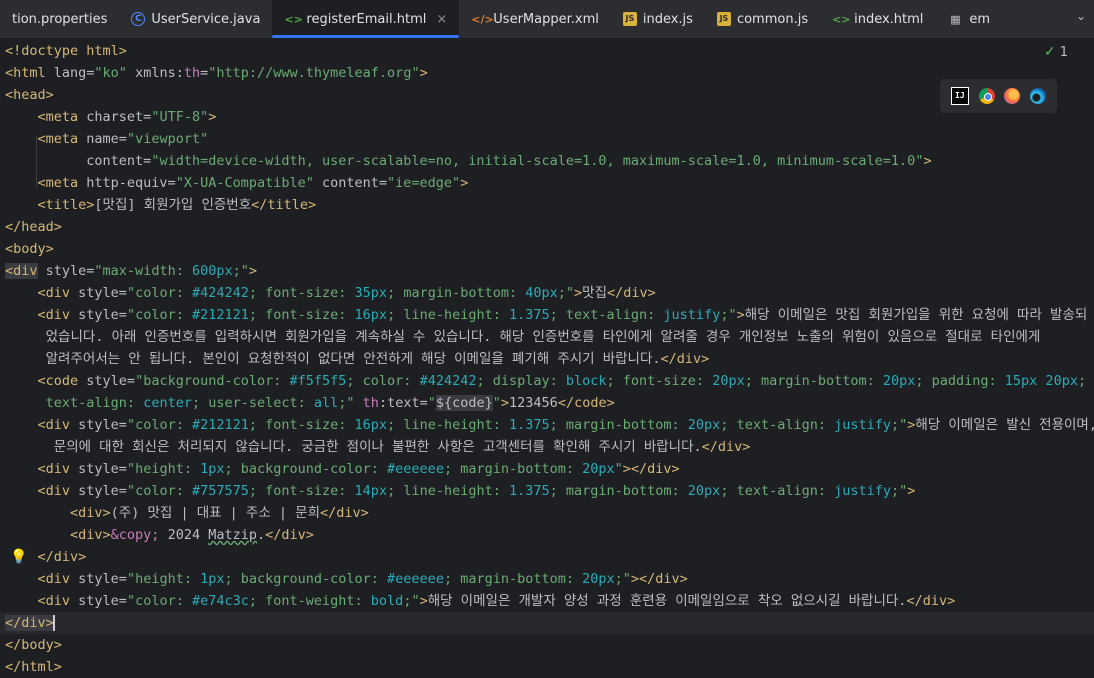 Image resolution: width=1094 pixels, height=678 pixels. I want to click on token: <html, so click(25, 73).